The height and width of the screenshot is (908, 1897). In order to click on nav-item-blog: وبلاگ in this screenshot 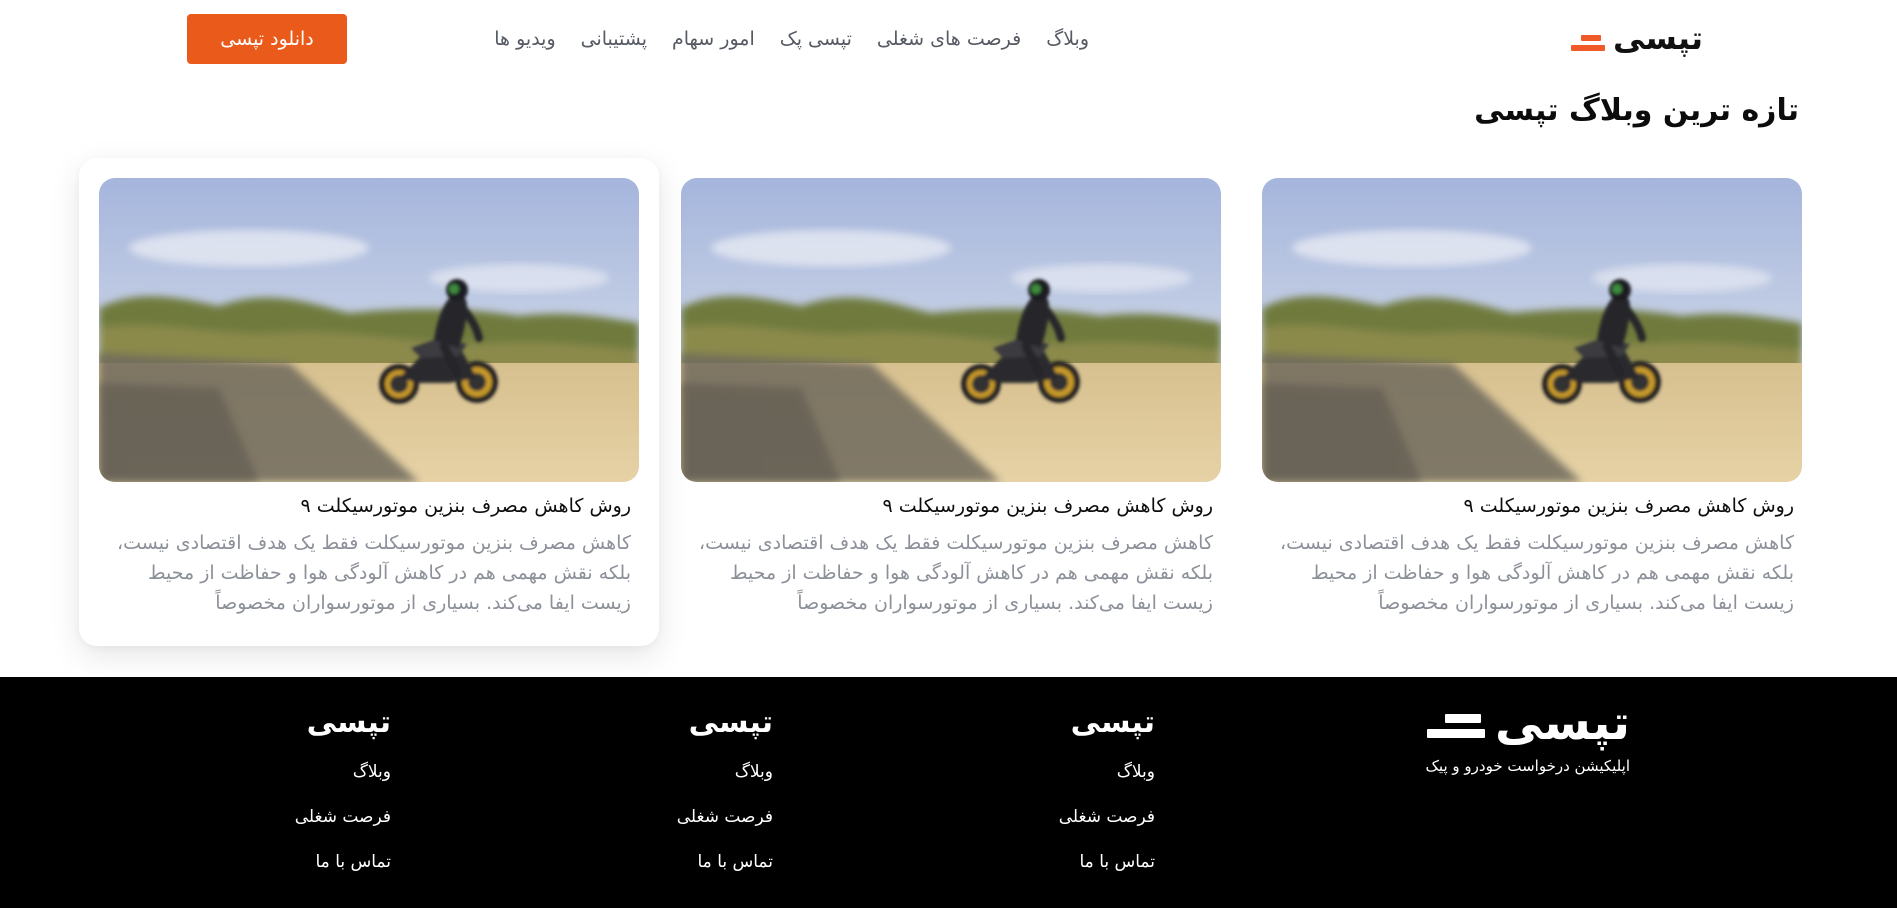, I will do `click(1067, 39)`.